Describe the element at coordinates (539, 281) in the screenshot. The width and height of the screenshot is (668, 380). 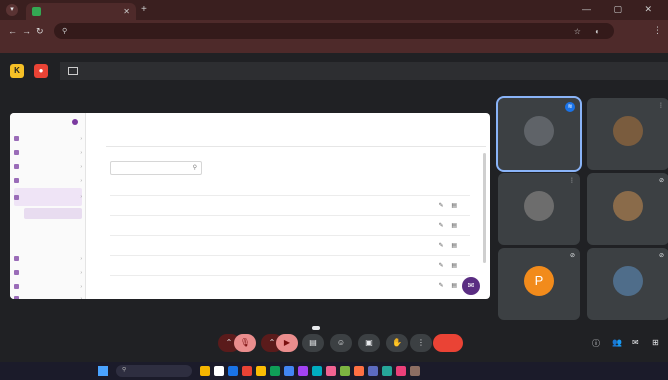
I see `avatar: P` at that location.